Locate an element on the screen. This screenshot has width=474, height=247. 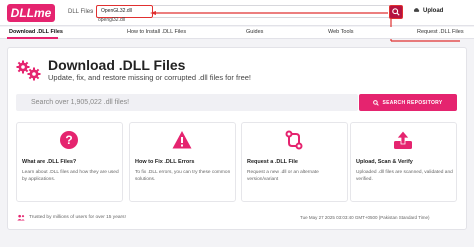
upload-link: Upload is located at coordinates (428, 10).